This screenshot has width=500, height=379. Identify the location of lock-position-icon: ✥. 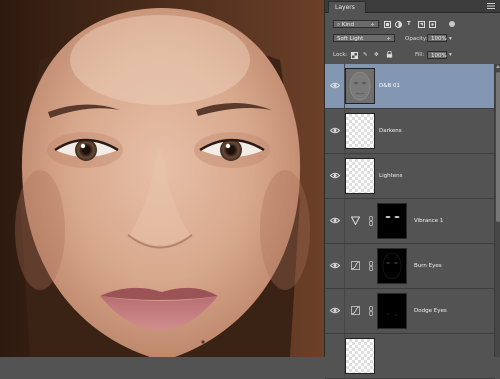
(376, 55).